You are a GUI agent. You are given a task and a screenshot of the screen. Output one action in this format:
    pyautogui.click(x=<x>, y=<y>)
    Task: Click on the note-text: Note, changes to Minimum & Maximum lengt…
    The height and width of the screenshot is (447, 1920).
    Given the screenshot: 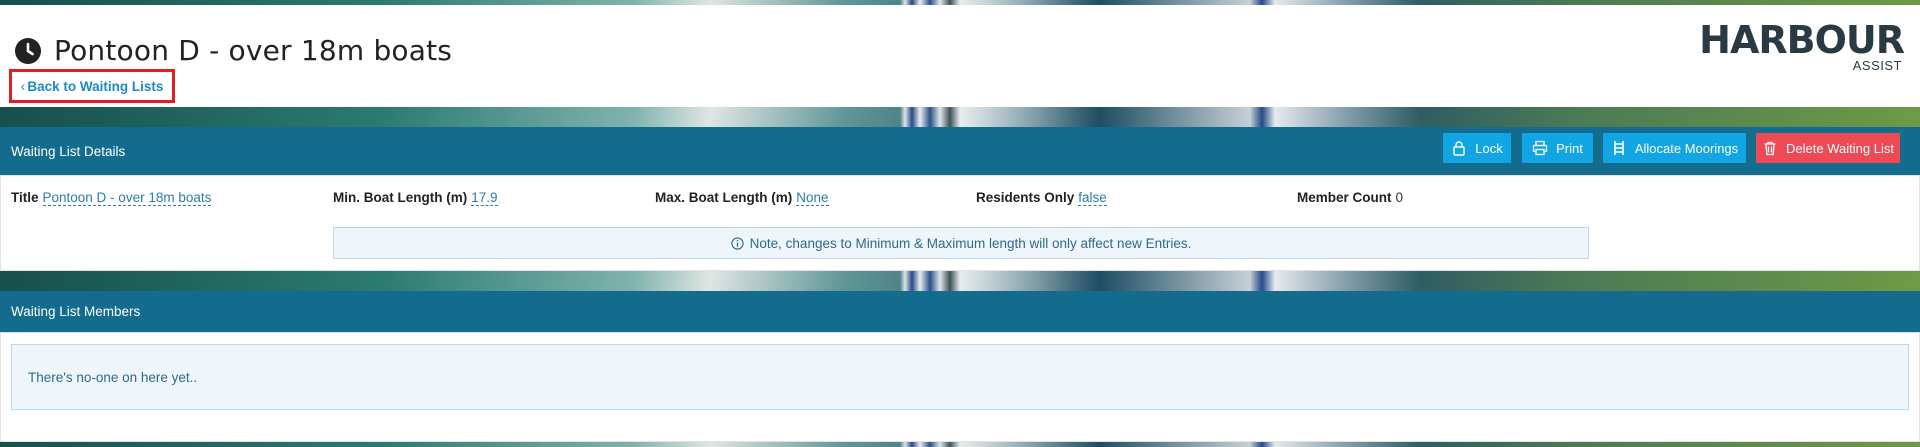 What is the action you would take?
    pyautogui.click(x=970, y=243)
    